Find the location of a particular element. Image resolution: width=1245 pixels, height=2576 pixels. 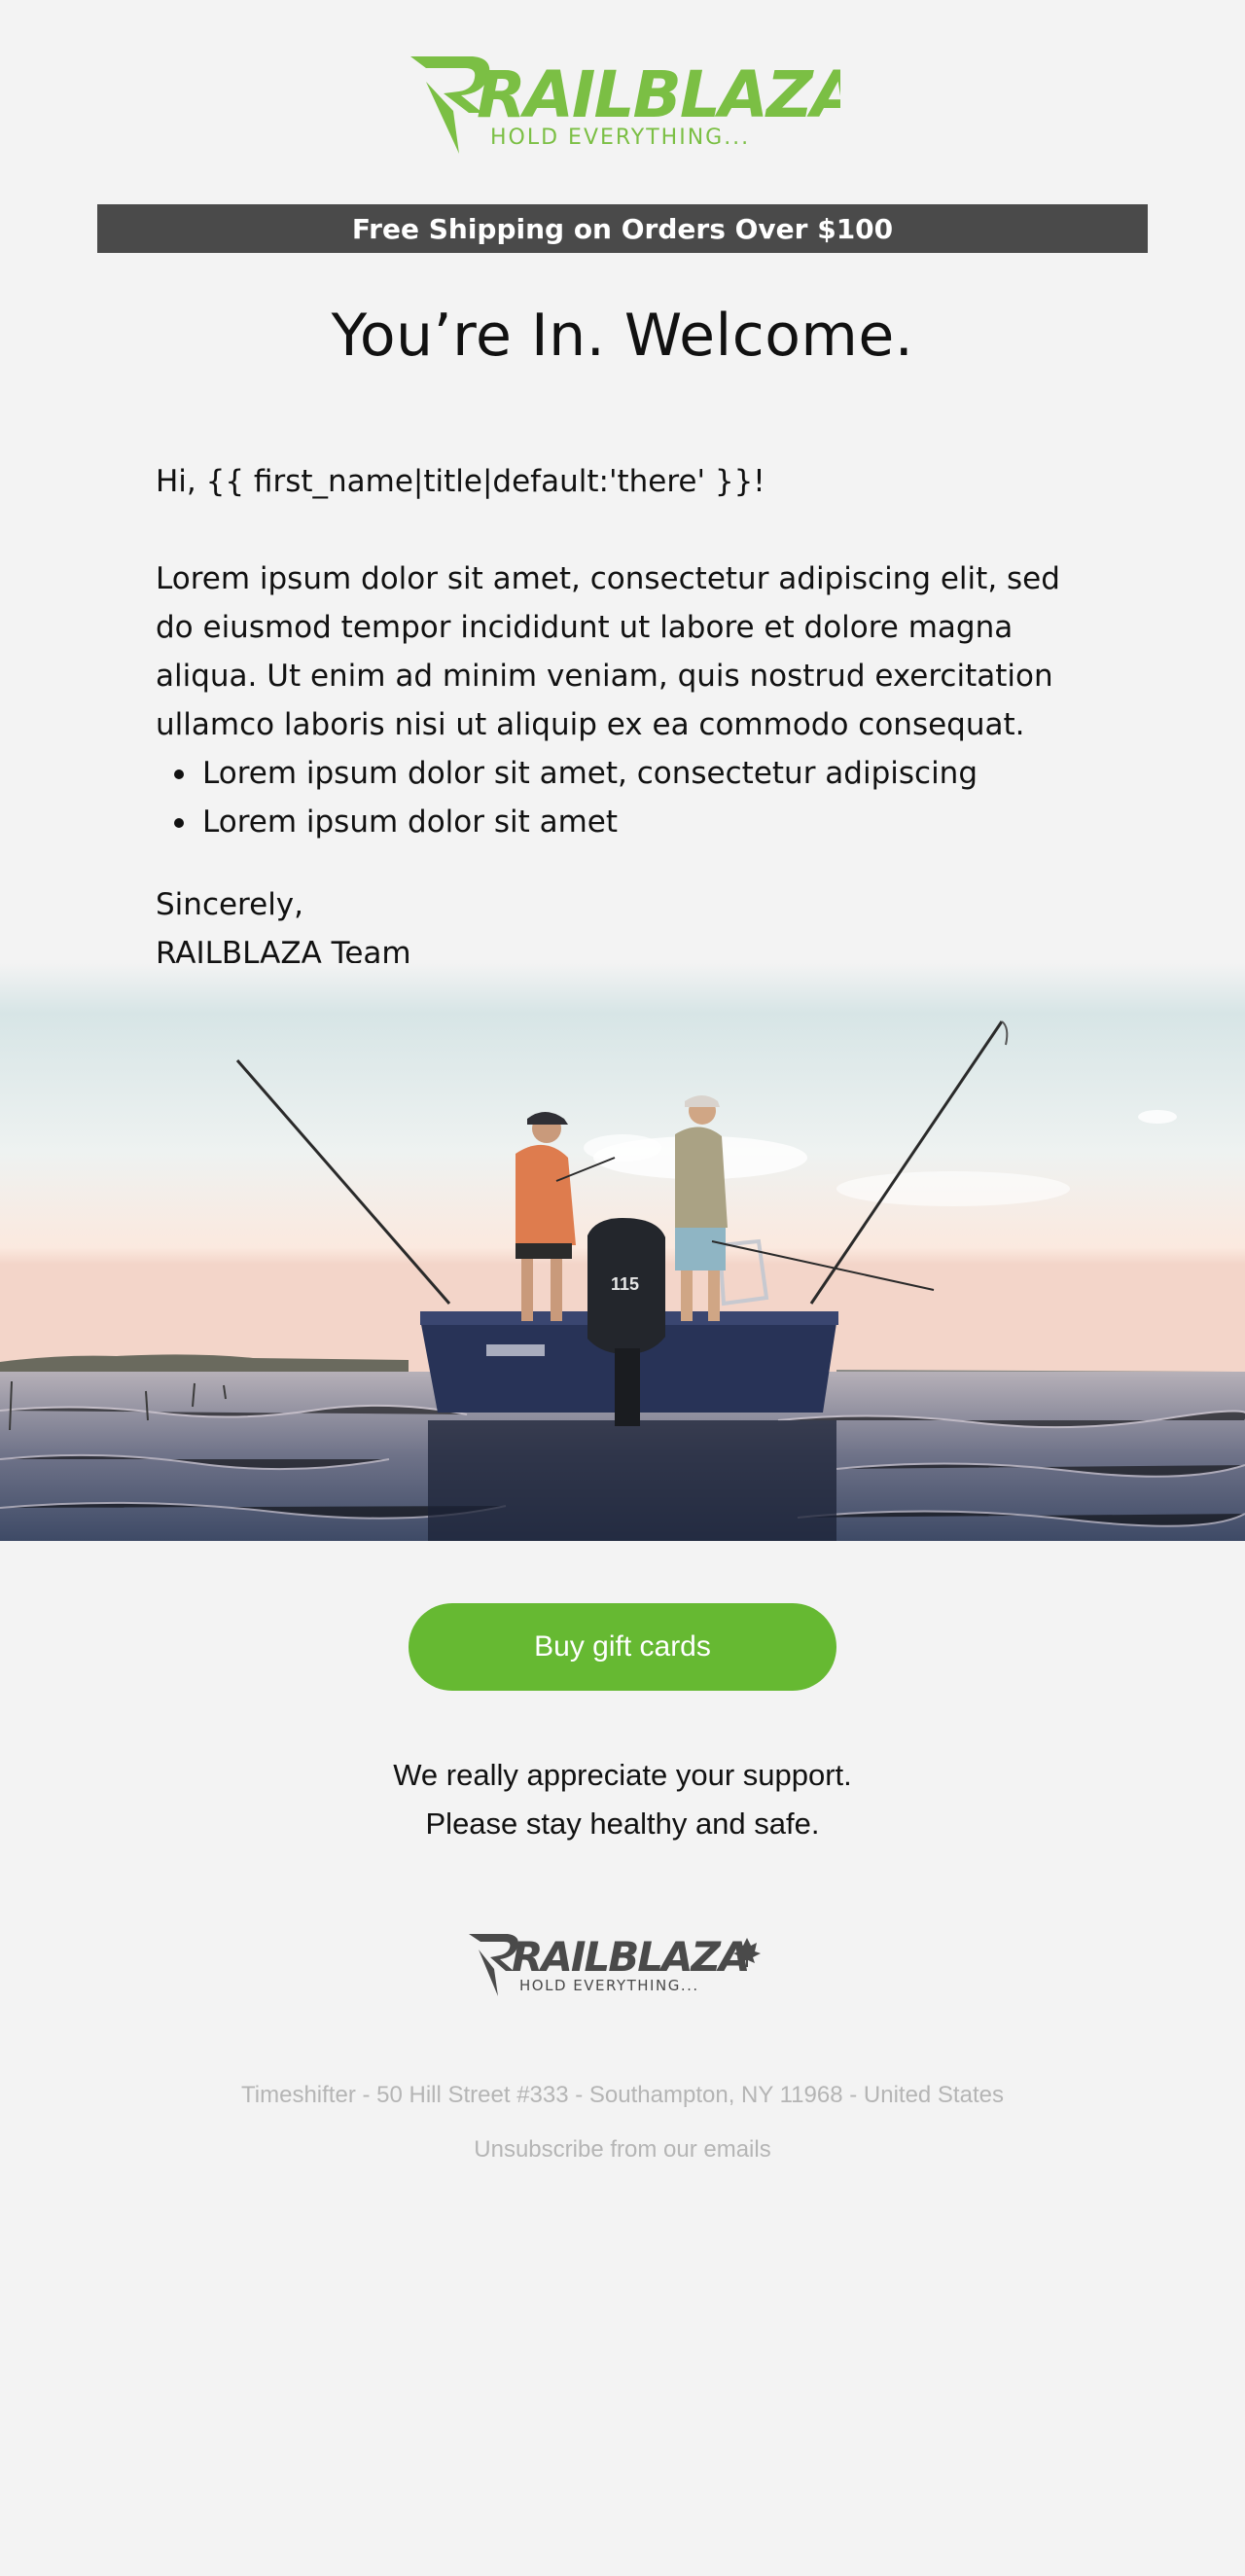

shipping-banner: Free Shipping on Orders Over $100 is located at coordinates (622, 228).